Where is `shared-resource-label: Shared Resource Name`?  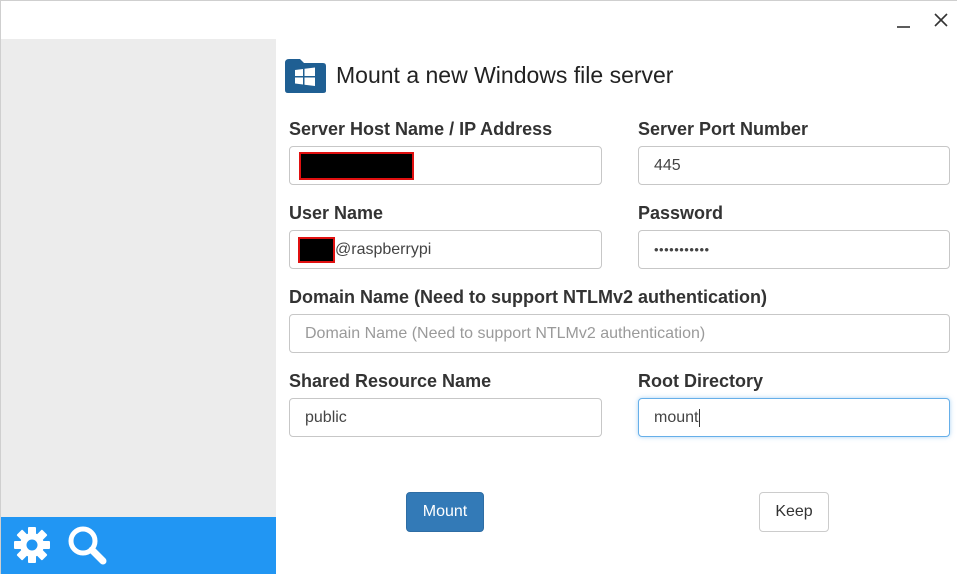
shared-resource-label: Shared Resource Name is located at coordinates (390, 381).